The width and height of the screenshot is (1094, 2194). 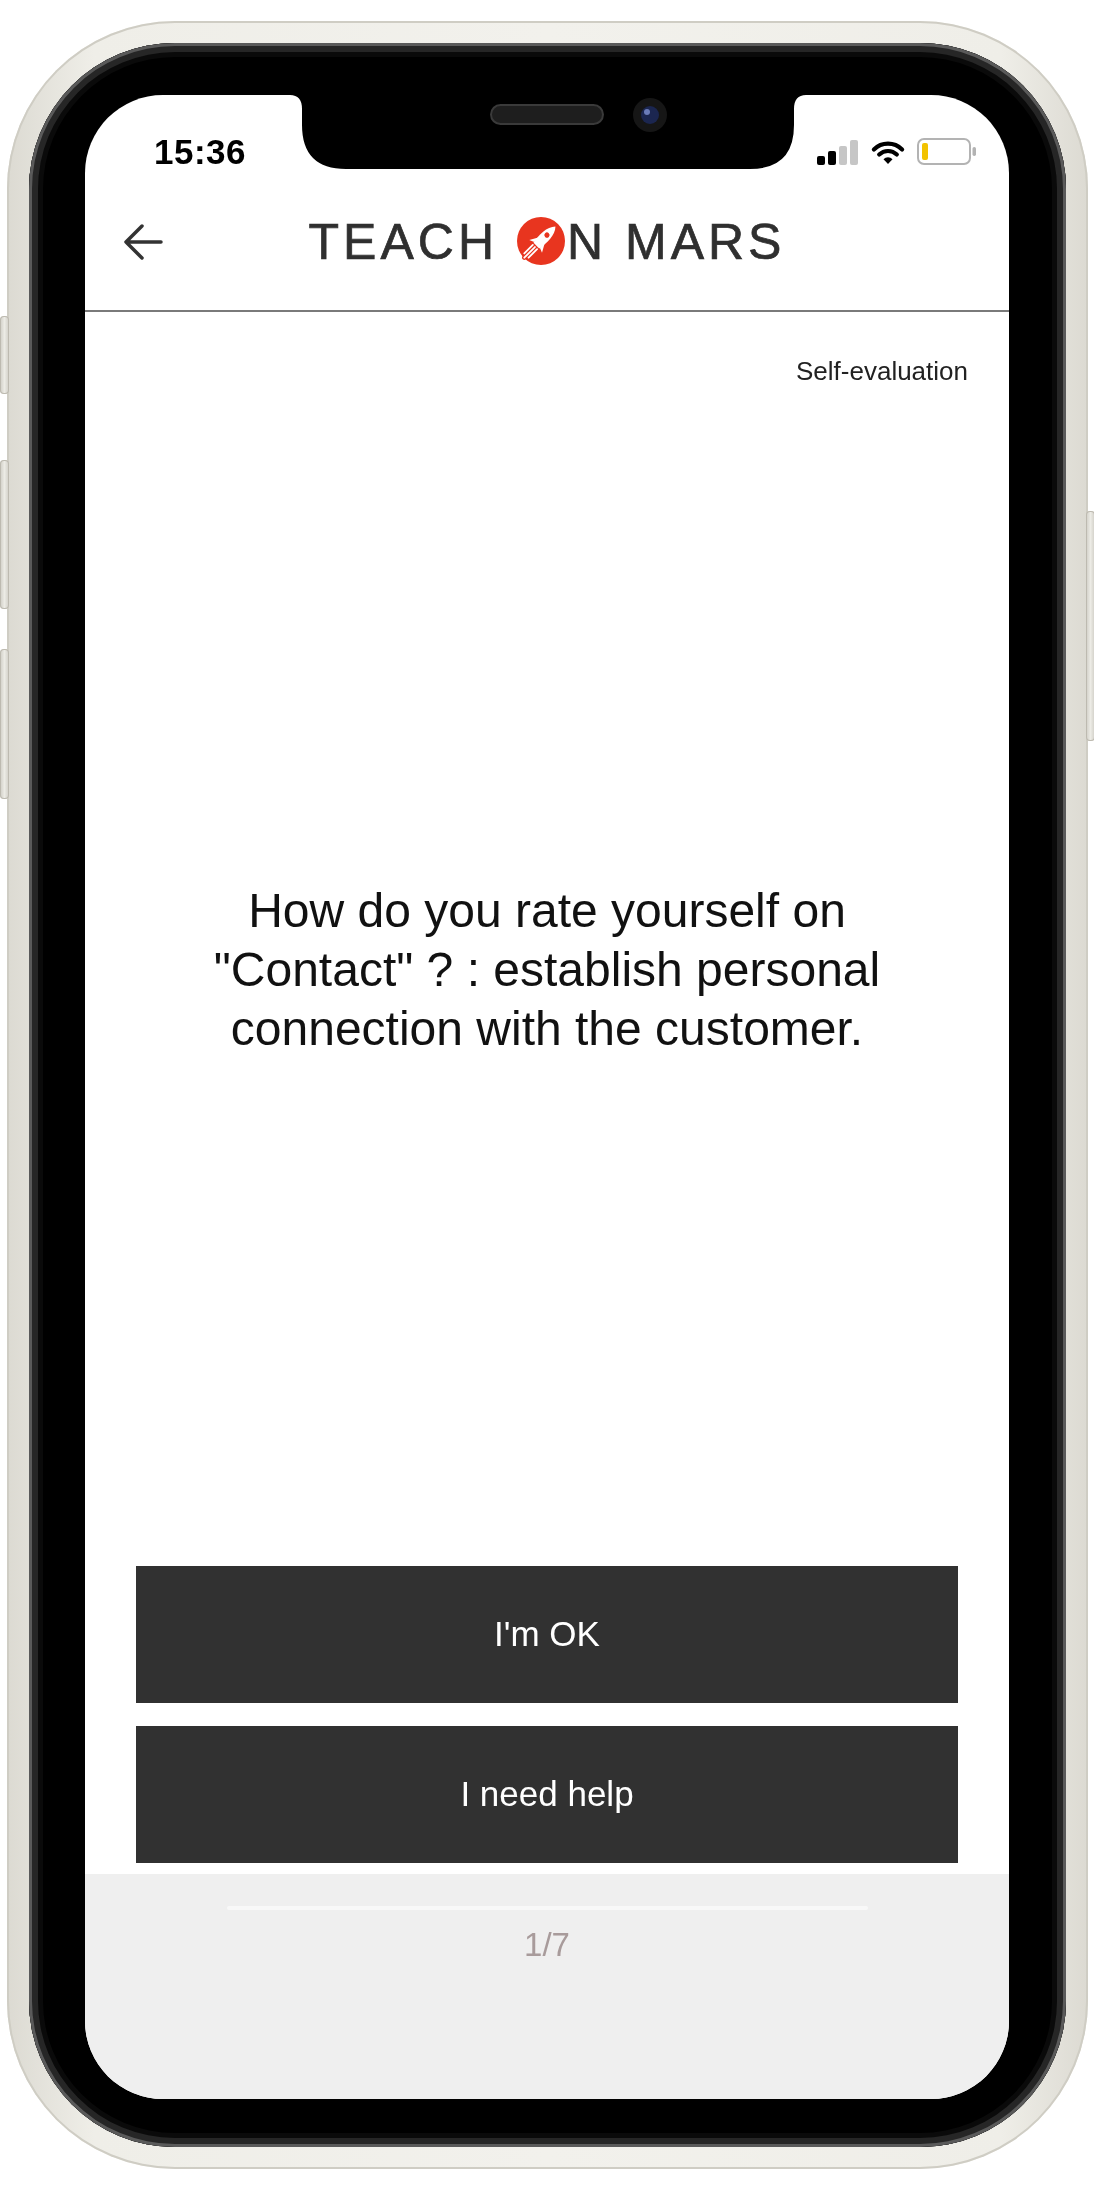 I want to click on status-time: 15:36, so click(x=200, y=151).